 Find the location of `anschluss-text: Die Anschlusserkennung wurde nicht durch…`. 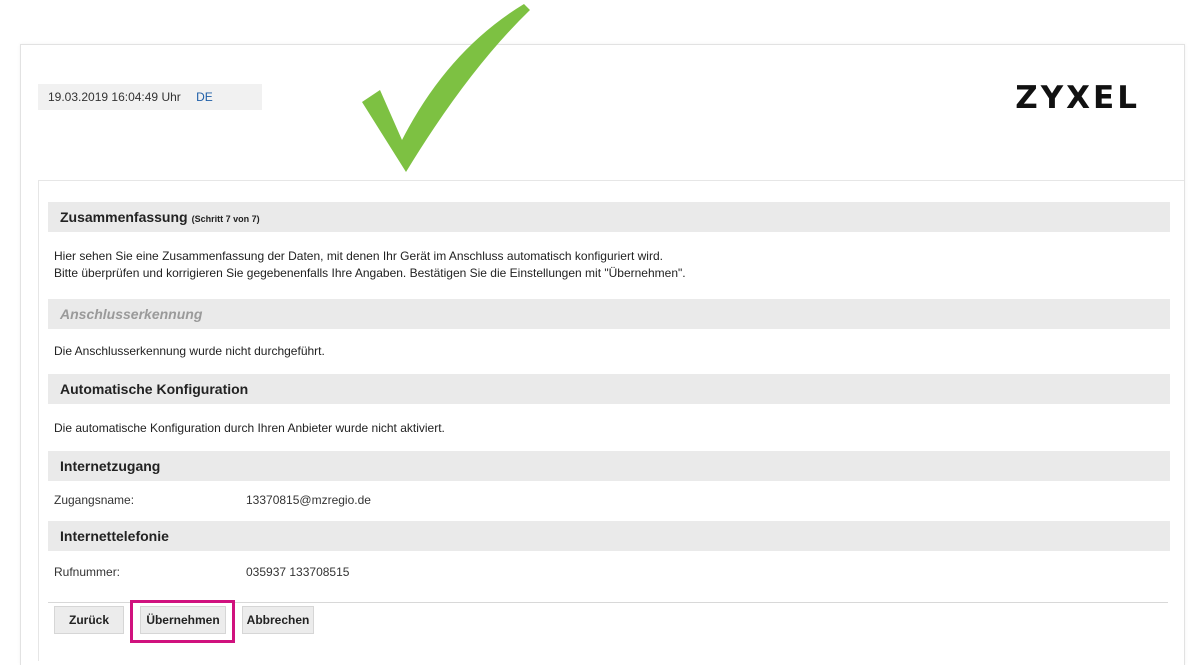

anschluss-text: Die Anschlusserkennung wurde nicht durch… is located at coordinates (189, 351).